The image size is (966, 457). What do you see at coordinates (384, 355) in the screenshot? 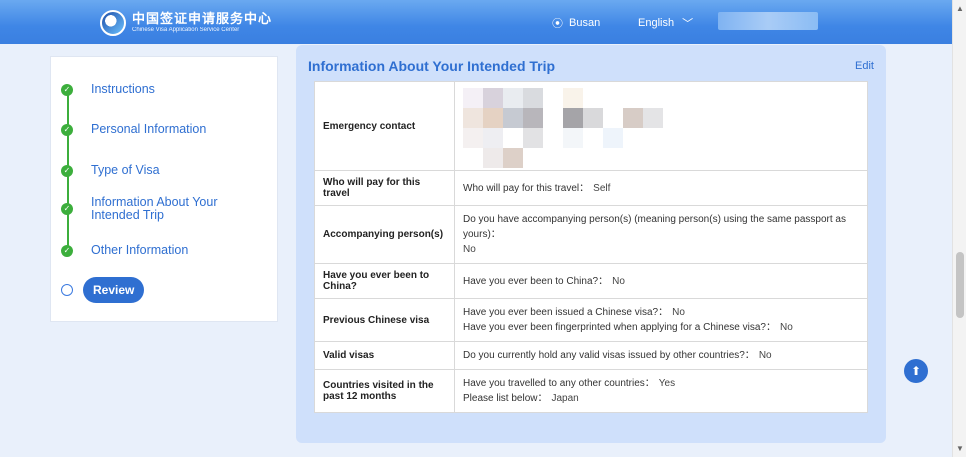
I see `row-key: Valid visas` at bounding box center [384, 355].